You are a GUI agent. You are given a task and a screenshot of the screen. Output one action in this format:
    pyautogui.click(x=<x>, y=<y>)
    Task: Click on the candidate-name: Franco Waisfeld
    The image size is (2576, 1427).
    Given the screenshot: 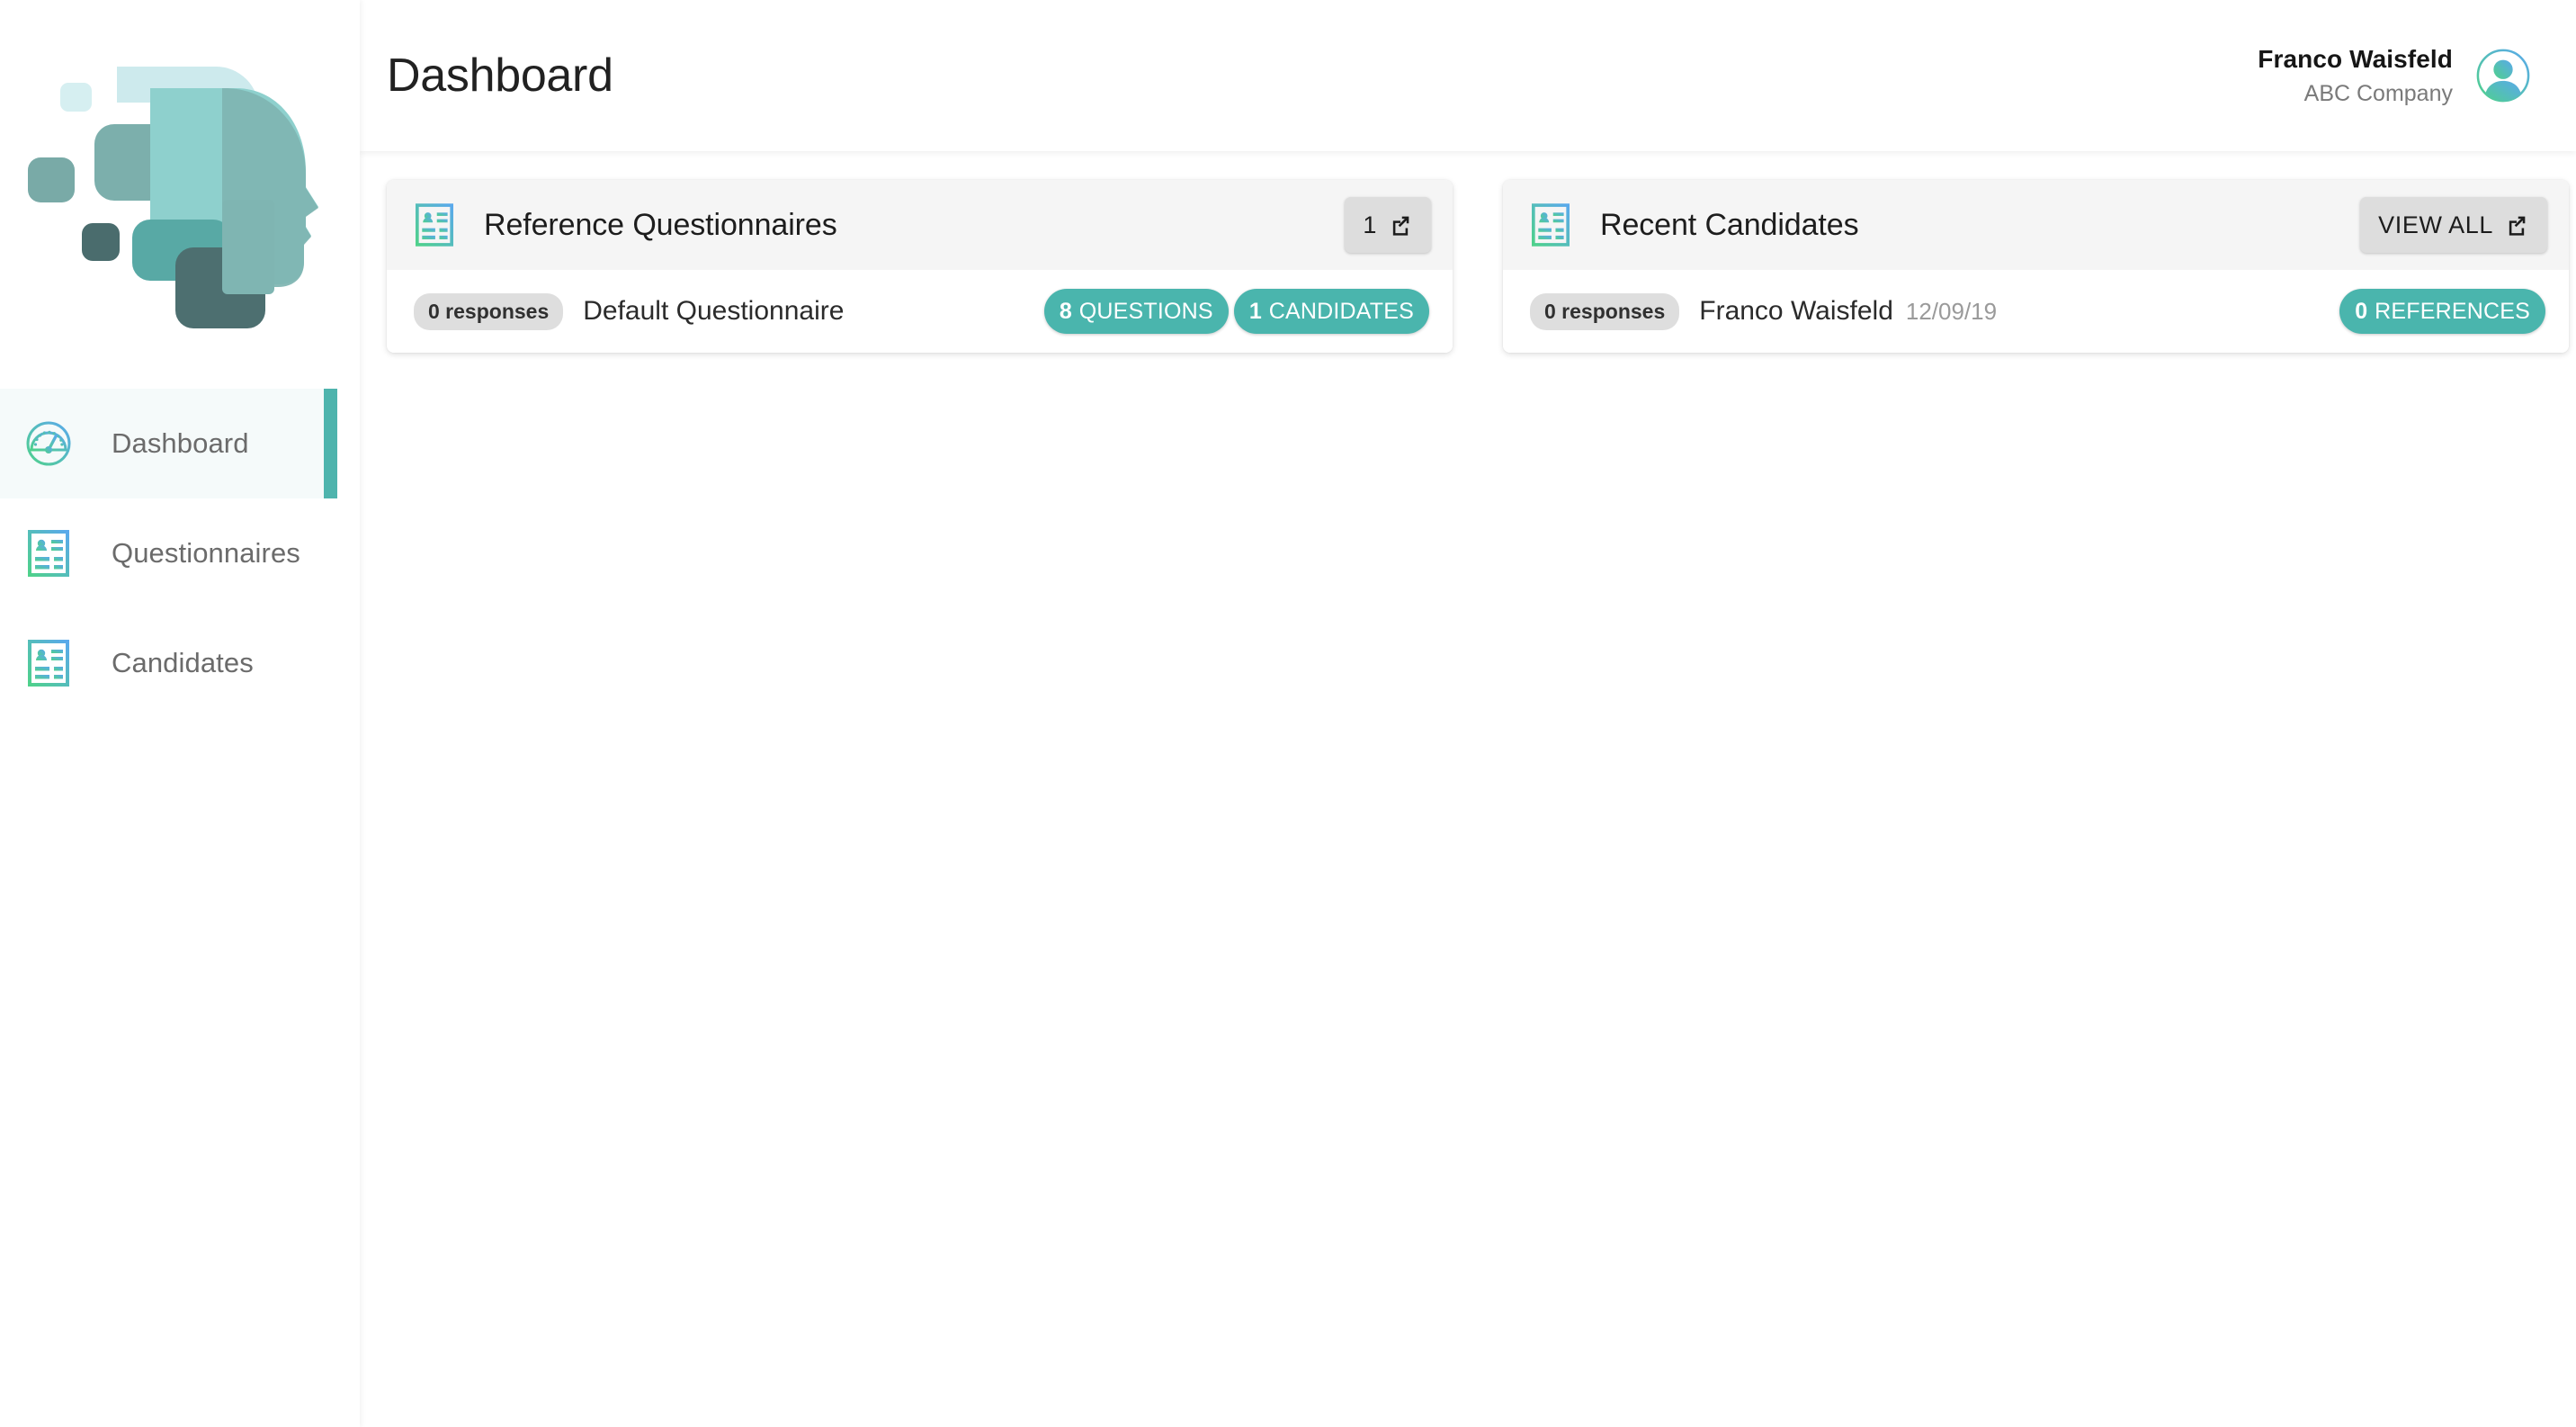 What is the action you would take?
    pyautogui.click(x=1796, y=311)
    